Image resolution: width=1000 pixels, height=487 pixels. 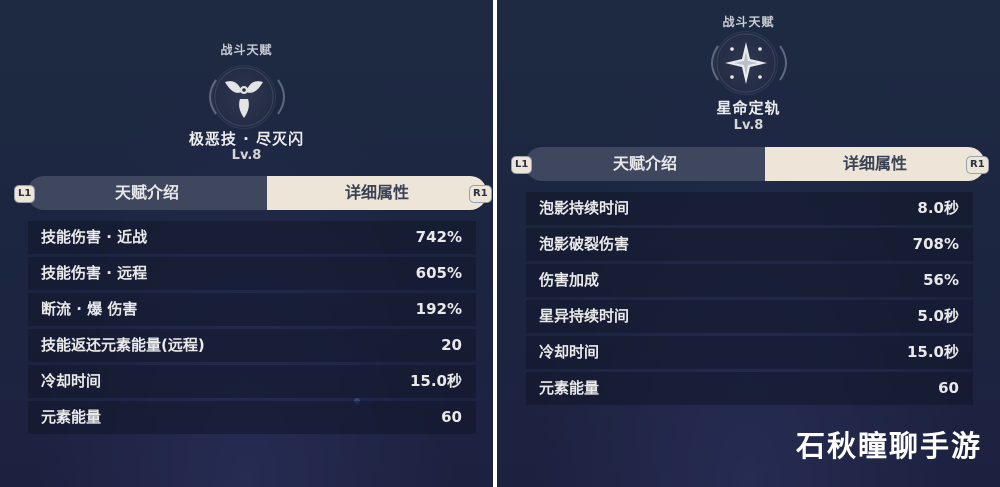 What do you see at coordinates (749, 280) in the screenshot?
I see `attribute-row: 伤害加成 56%` at bounding box center [749, 280].